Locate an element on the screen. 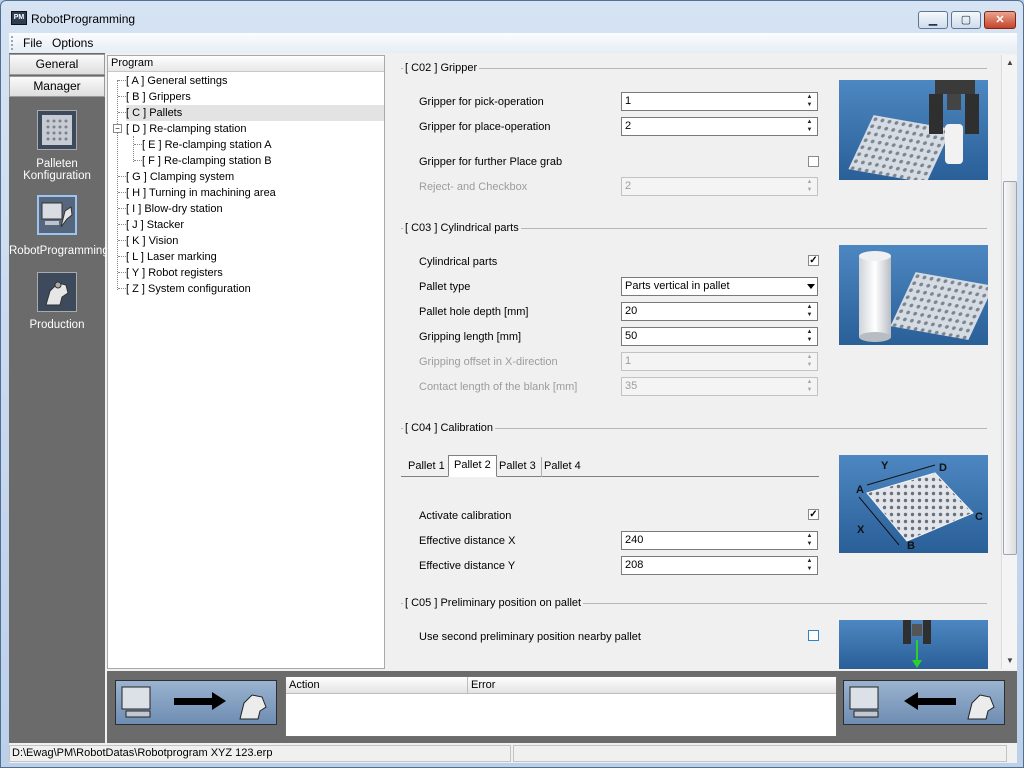 This screenshot has height=768, width=1024. cylinder-icon is located at coordinates (875, 296).